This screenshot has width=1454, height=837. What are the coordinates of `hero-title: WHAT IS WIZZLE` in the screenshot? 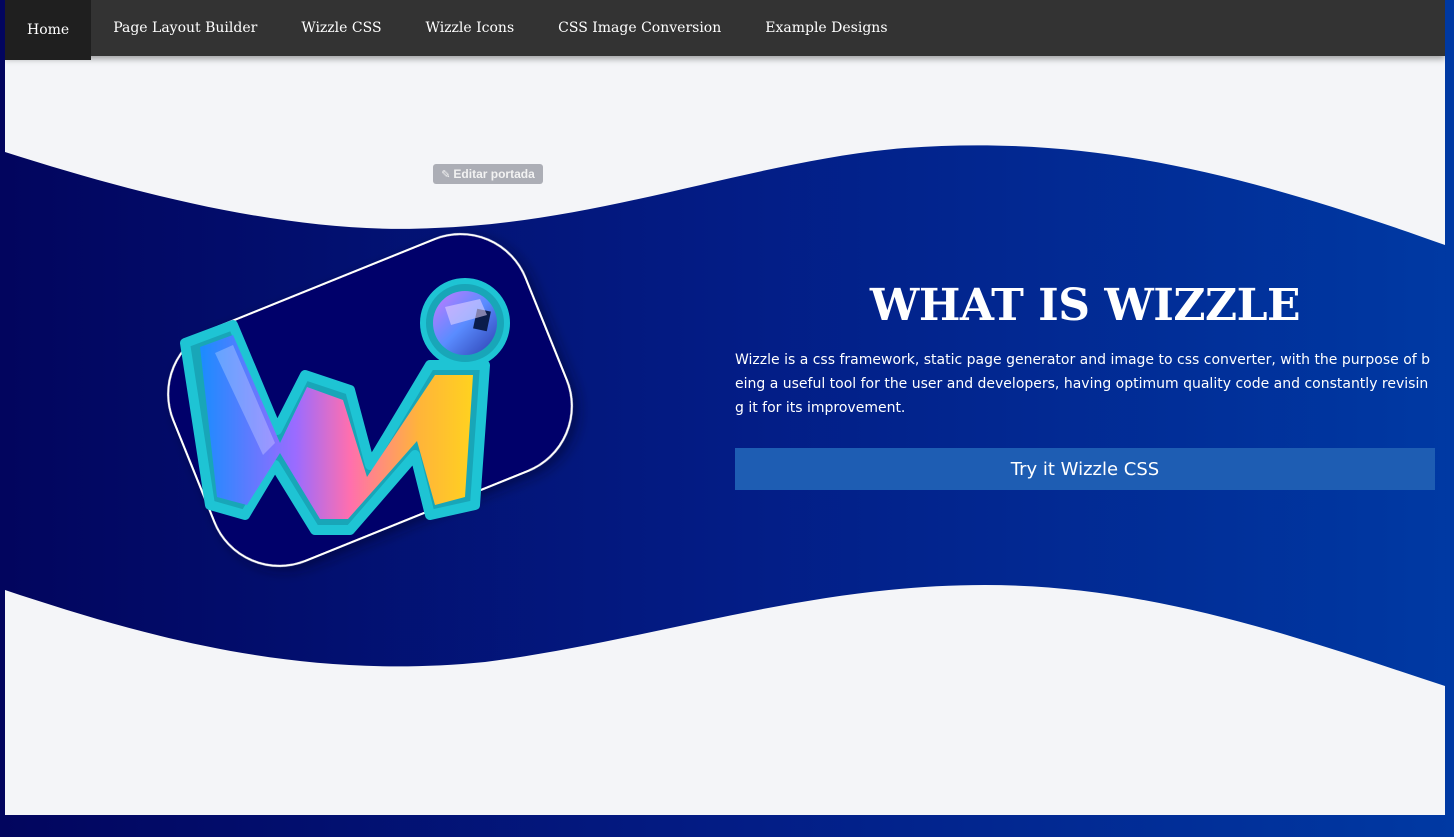 It's located at (1085, 305).